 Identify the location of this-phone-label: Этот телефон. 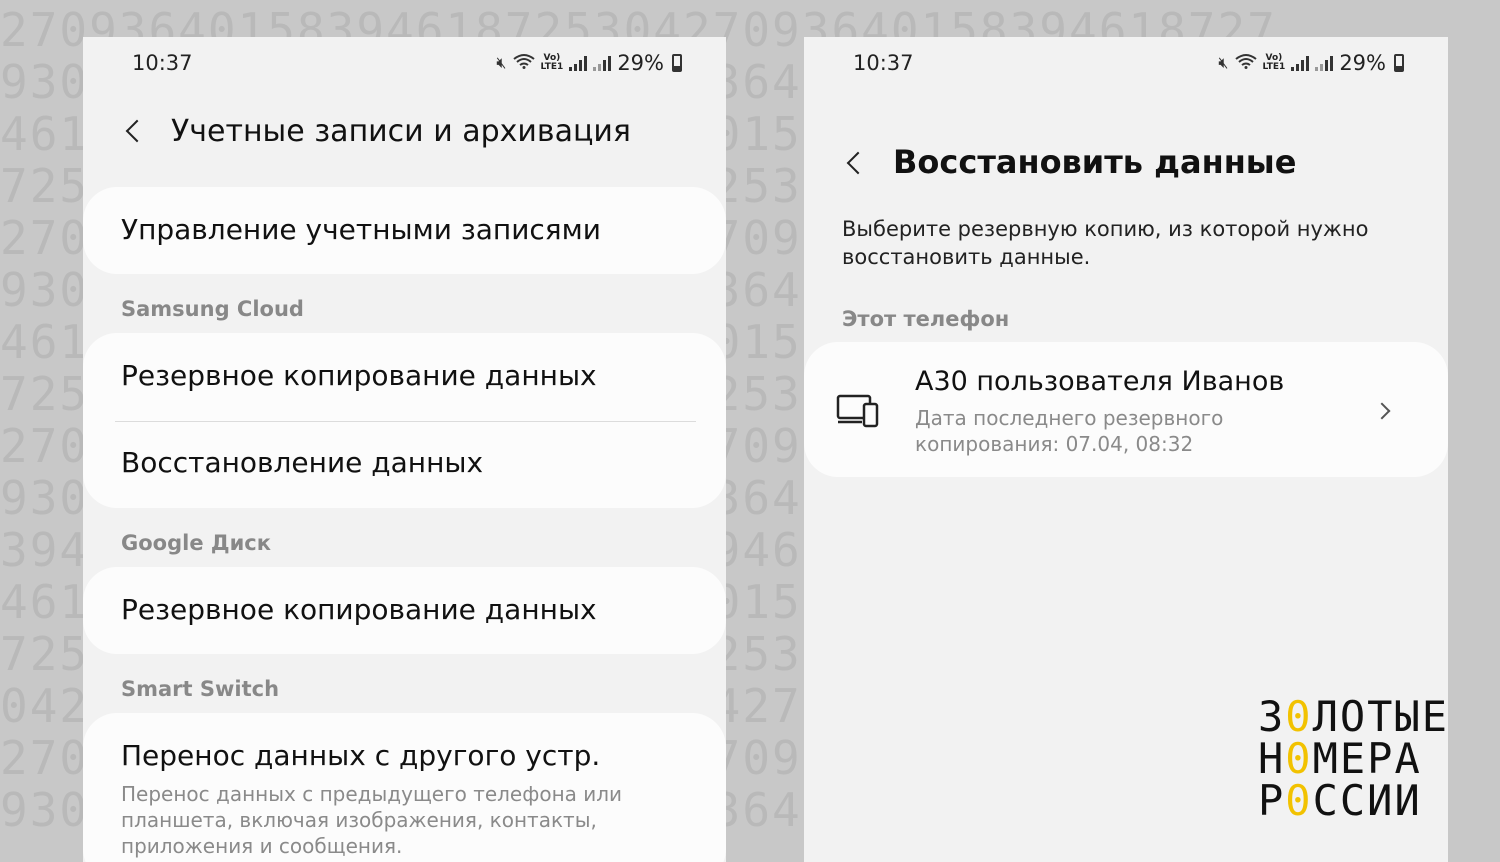
(926, 319).